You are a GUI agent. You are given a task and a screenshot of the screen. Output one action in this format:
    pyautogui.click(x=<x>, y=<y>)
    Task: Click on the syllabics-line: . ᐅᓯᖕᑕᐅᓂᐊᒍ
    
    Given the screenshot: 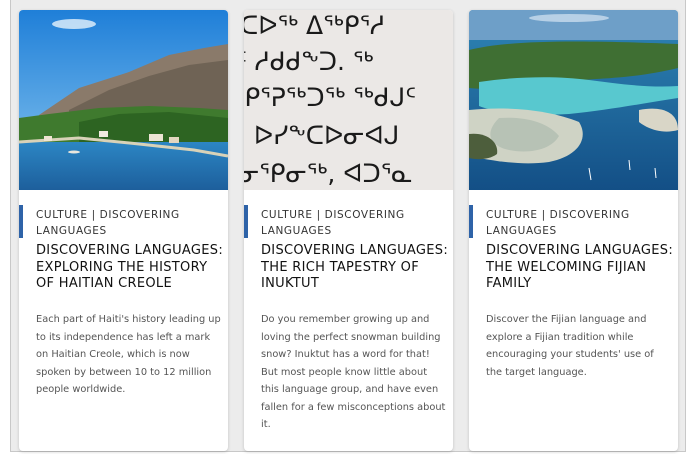 What is the action you would take?
    pyautogui.click(x=321, y=135)
    